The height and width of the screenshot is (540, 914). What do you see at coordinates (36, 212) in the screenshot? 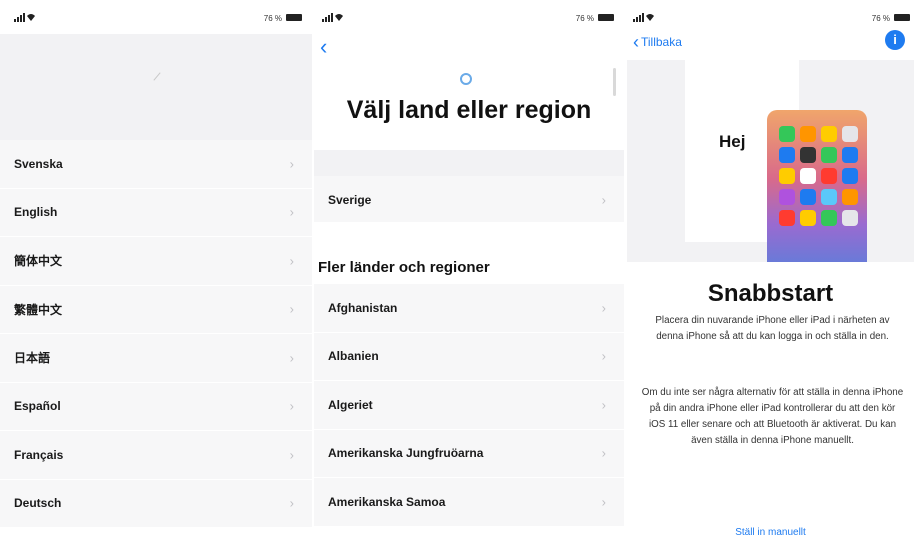
I see `language-row-label: English` at bounding box center [36, 212].